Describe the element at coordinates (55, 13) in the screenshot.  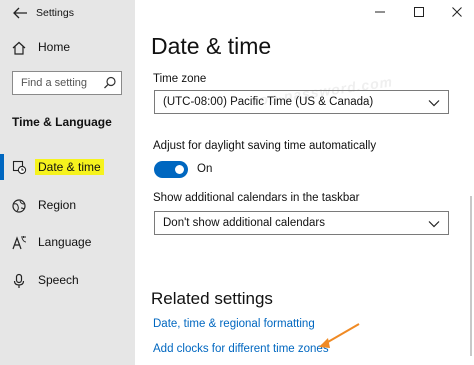
I see `app-title: Settings` at that location.